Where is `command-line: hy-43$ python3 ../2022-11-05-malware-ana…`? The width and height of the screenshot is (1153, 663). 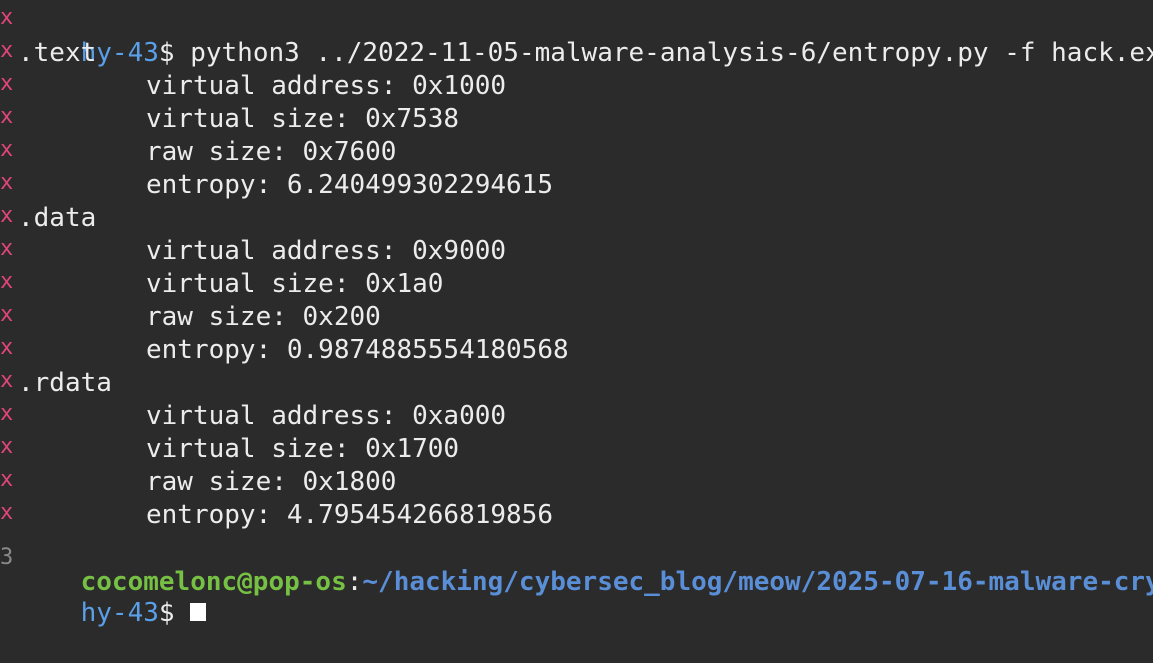 command-line: hy-43$ python3 ../2022-11-05-malware-ana… is located at coordinates (585, 36).